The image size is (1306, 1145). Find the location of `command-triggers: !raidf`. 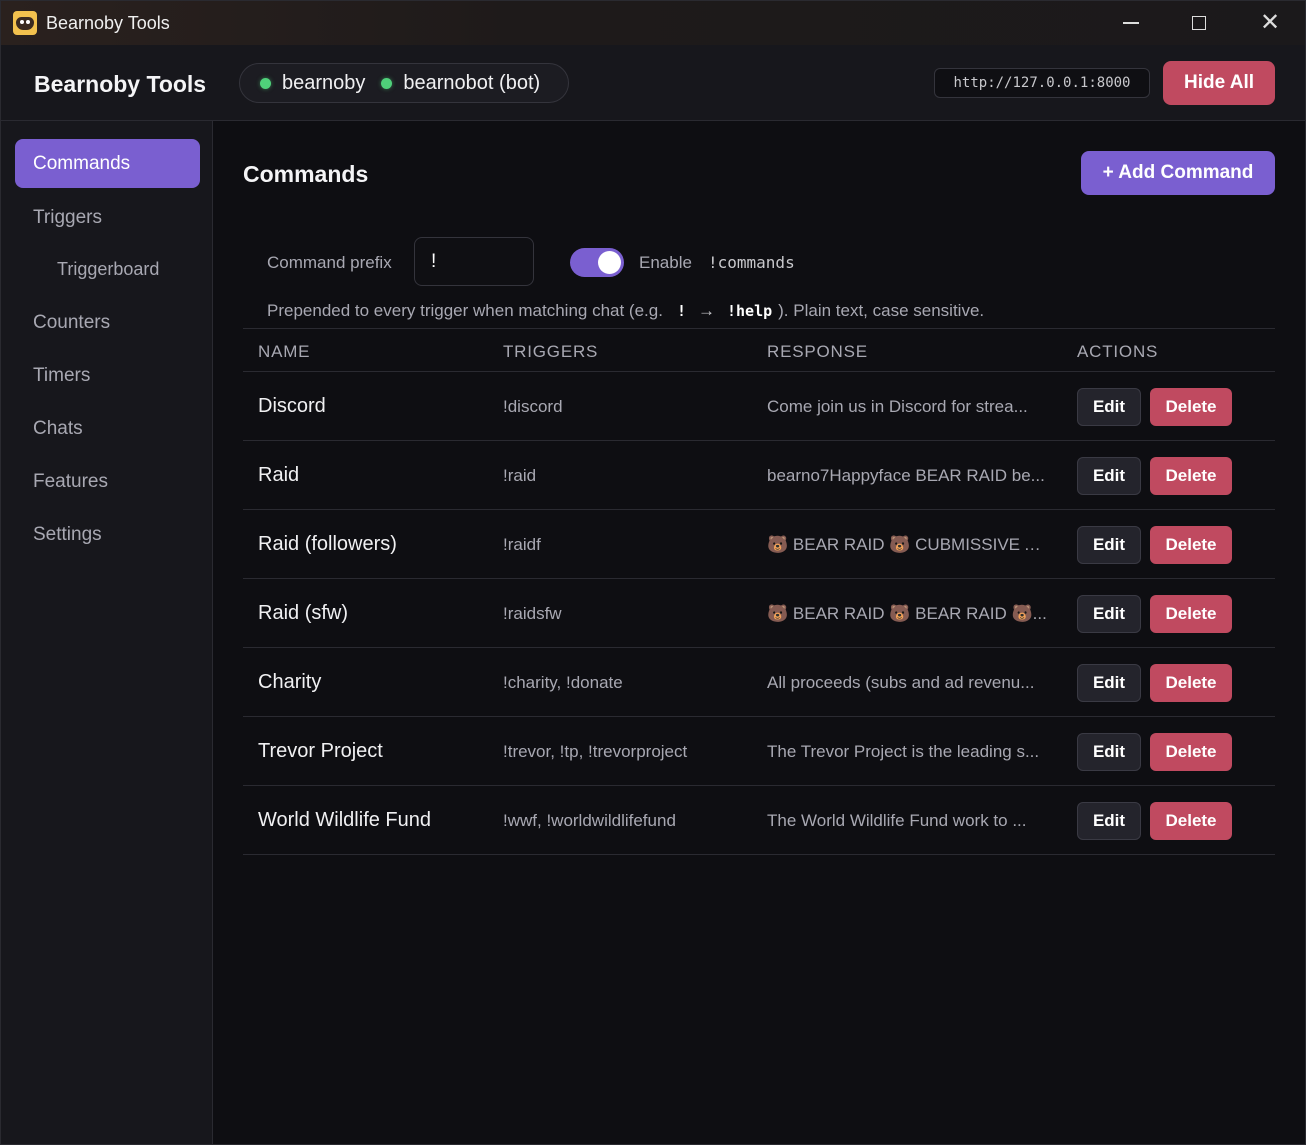

command-triggers: !raidf is located at coordinates (522, 544).